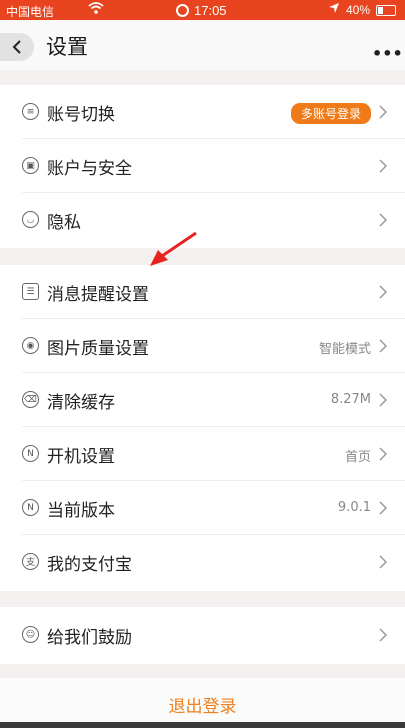 Image resolution: width=405 pixels, height=728 pixels. What do you see at coordinates (387, 53) in the screenshot?
I see `more-options-button: •••` at bounding box center [387, 53].